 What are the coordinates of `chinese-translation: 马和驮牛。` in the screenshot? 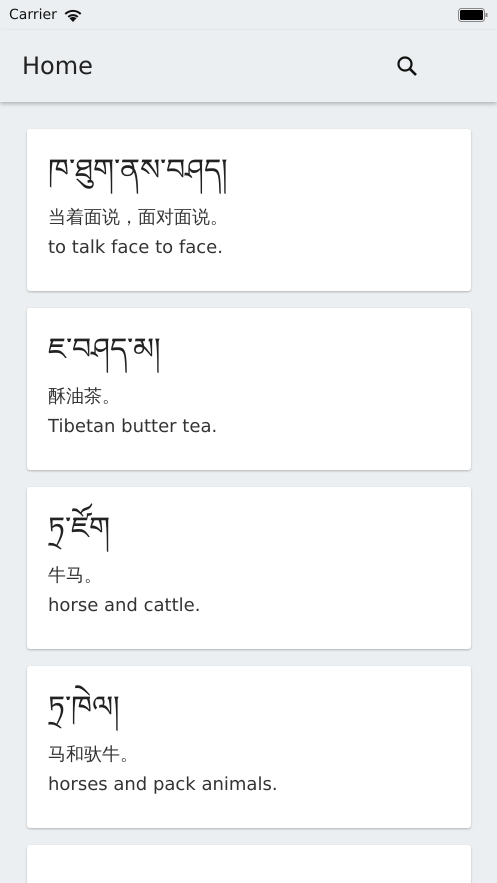 It's located at (93, 755).